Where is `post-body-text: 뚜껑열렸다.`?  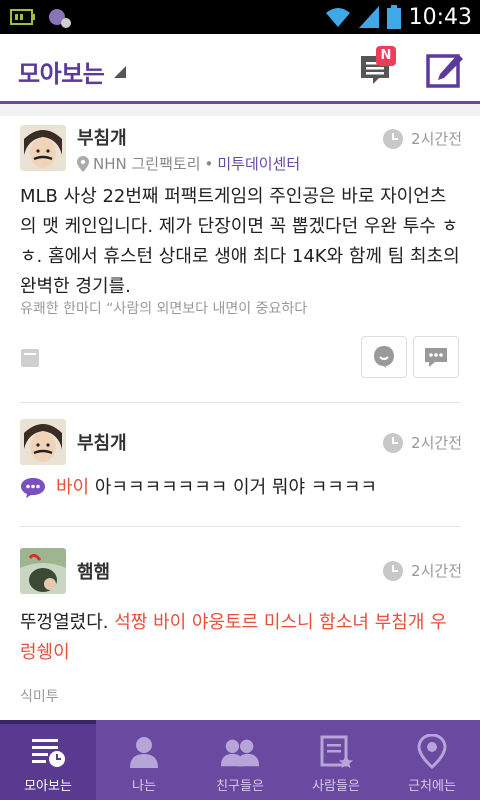
post-body-text: 뚜껑열렸다. is located at coordinates (67, 622).